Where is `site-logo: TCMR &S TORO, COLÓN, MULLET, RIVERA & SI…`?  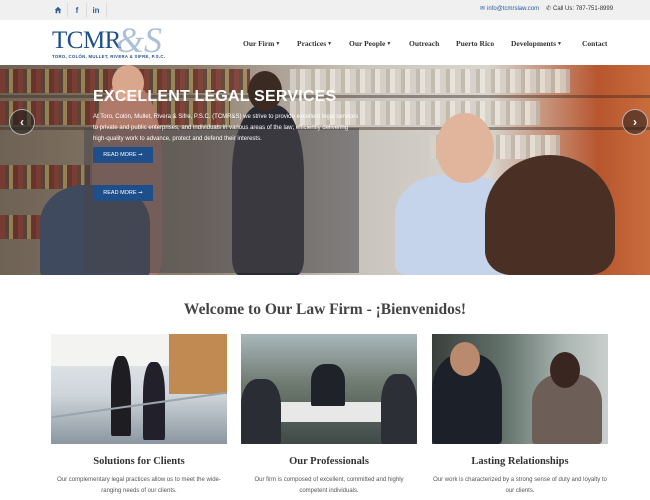 site-logo: TCMR &S TORO, COLÓN, MULLET, RIVERA & SI… is located at coordinates (108, 42).